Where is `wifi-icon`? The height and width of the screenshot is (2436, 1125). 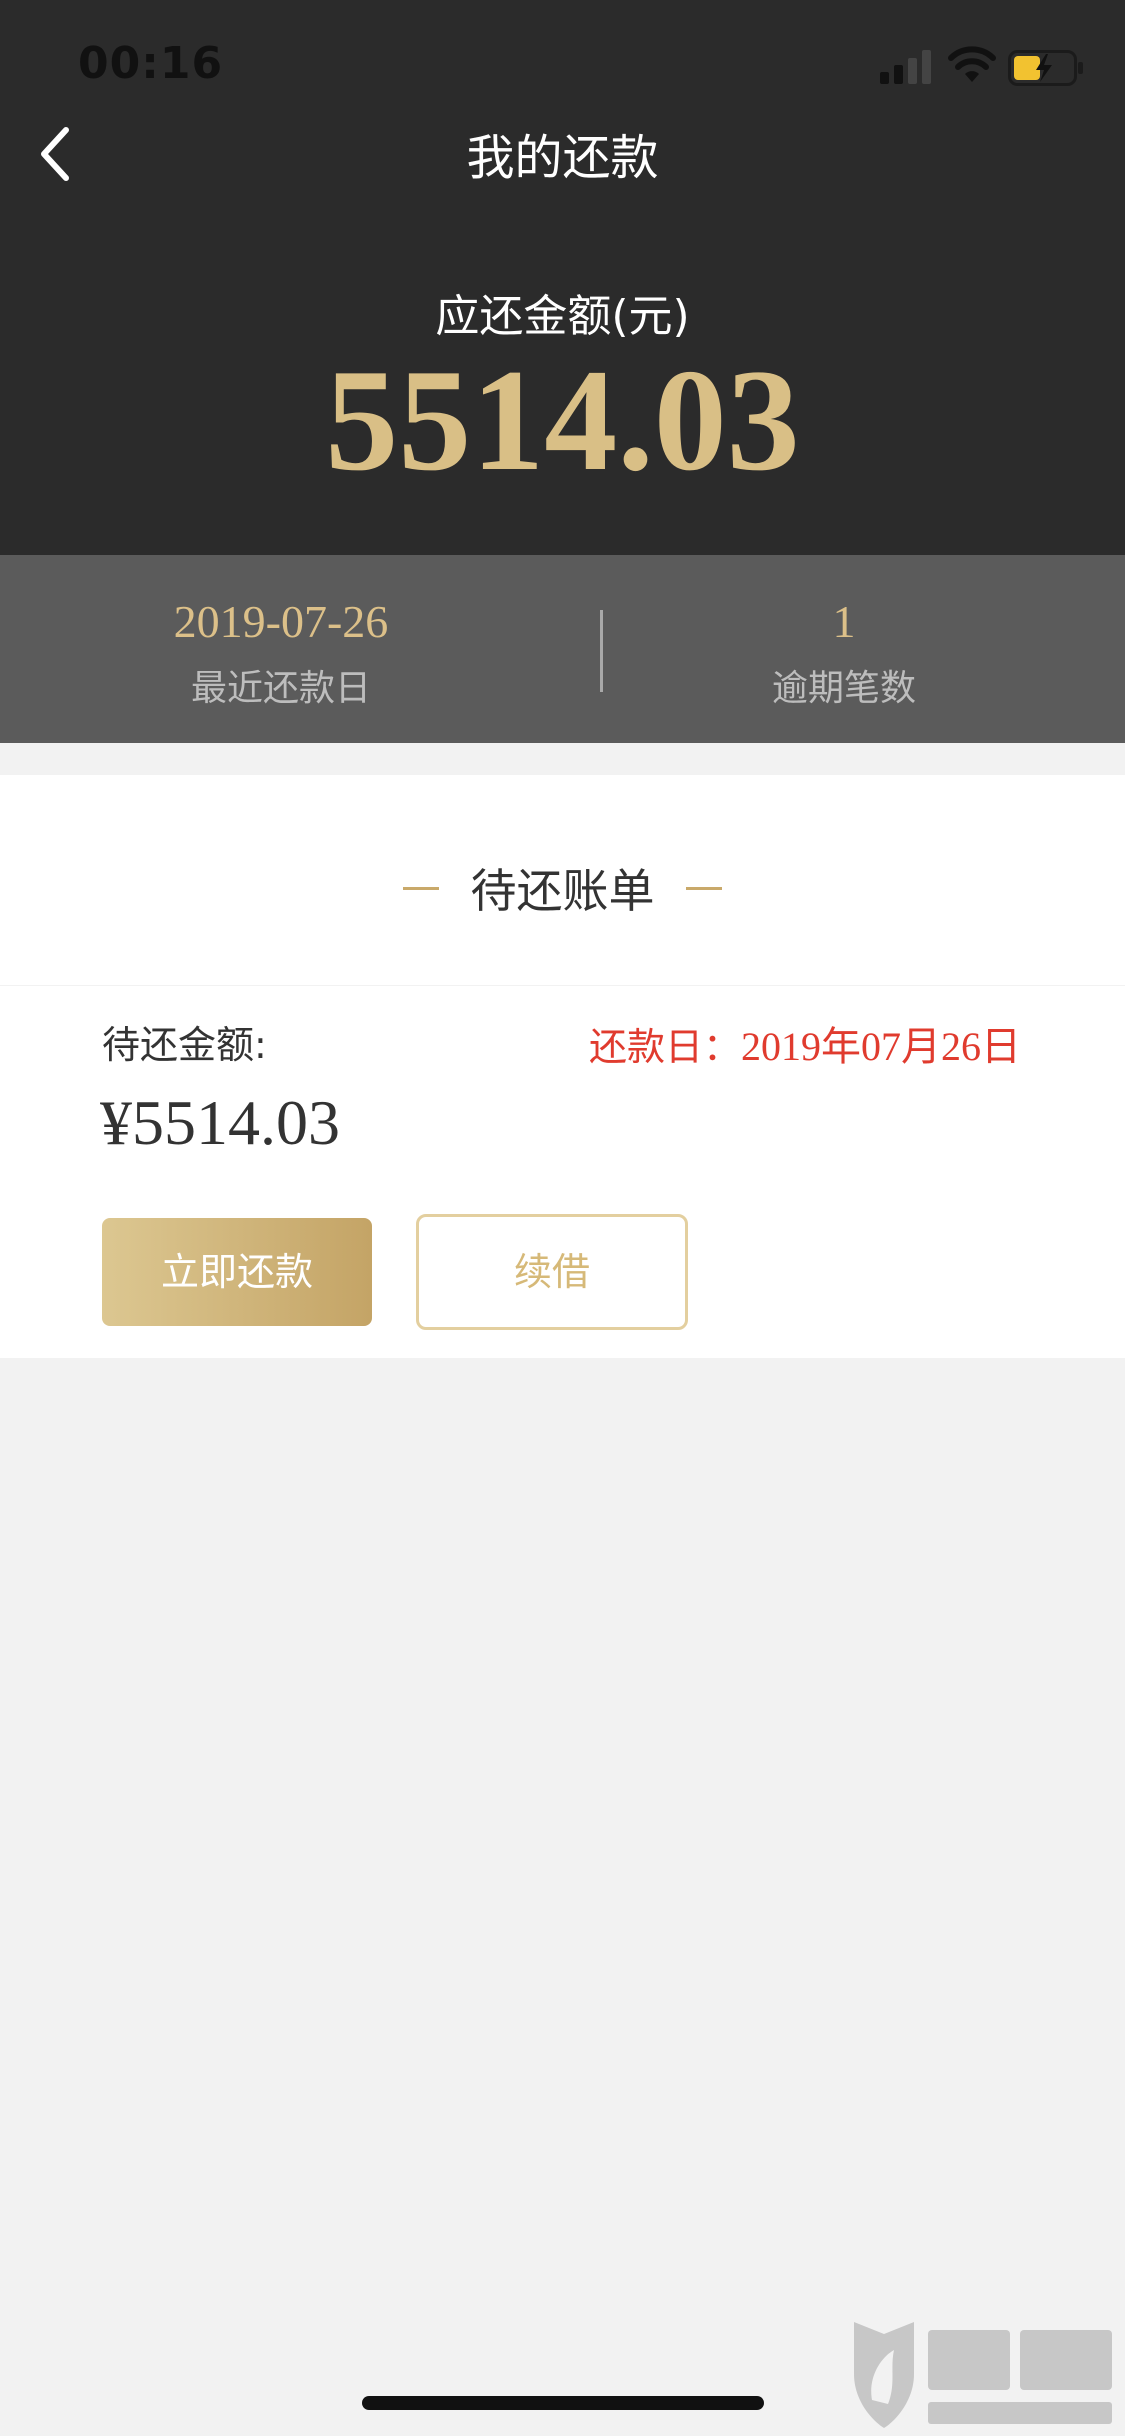 wifi-icon is located at coordinates (972, 64).